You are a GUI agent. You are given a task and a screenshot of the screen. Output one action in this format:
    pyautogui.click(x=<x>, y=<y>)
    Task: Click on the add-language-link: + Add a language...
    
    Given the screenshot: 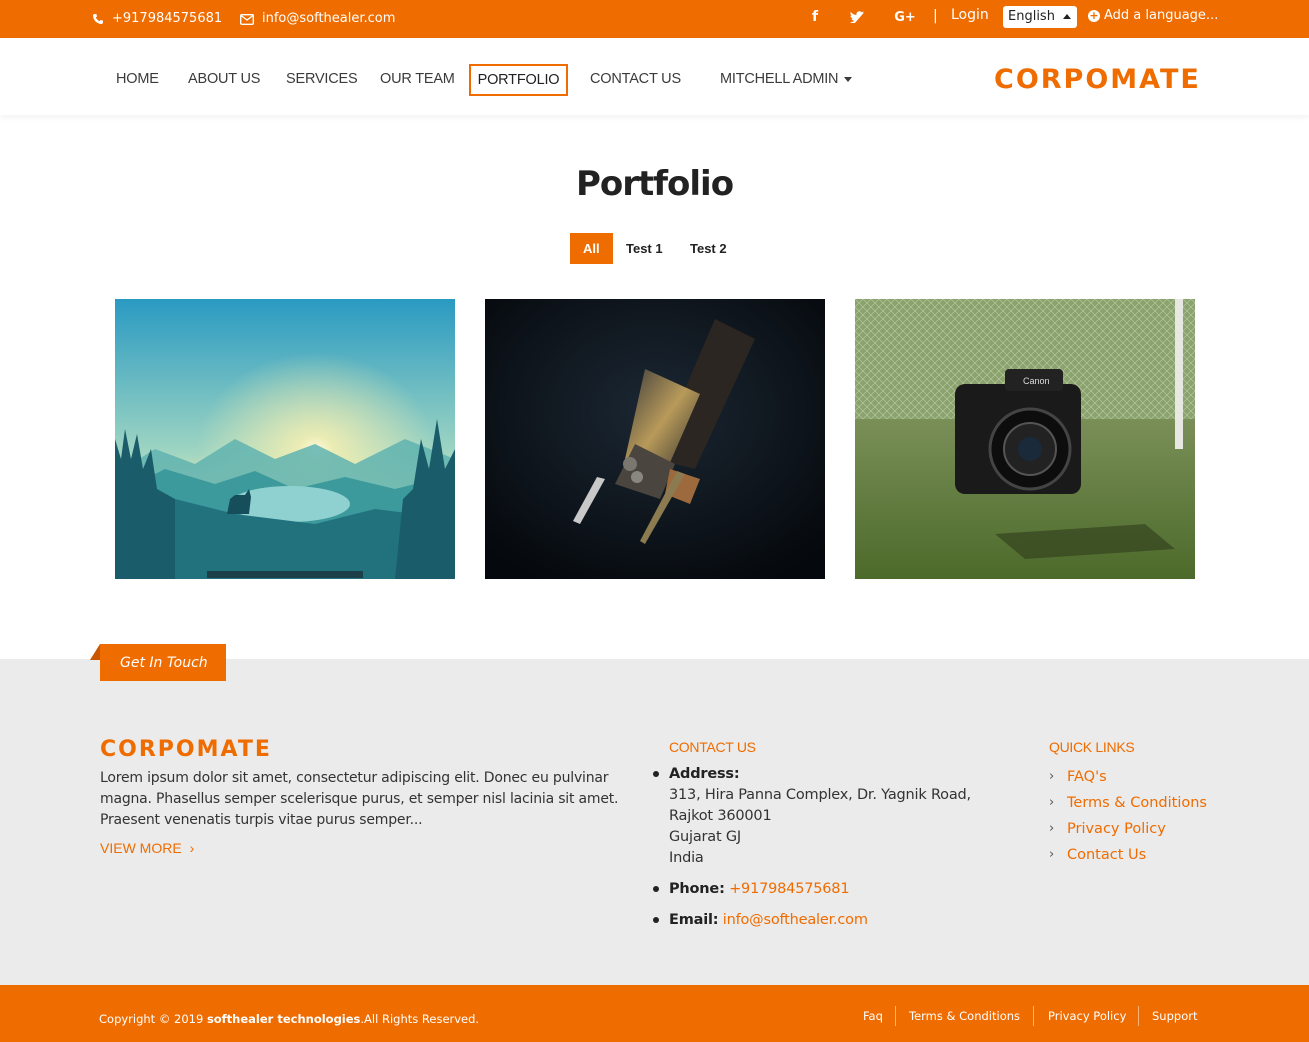 What is the action you would take?
    pyautogui.click(x=1153, y=15)
    